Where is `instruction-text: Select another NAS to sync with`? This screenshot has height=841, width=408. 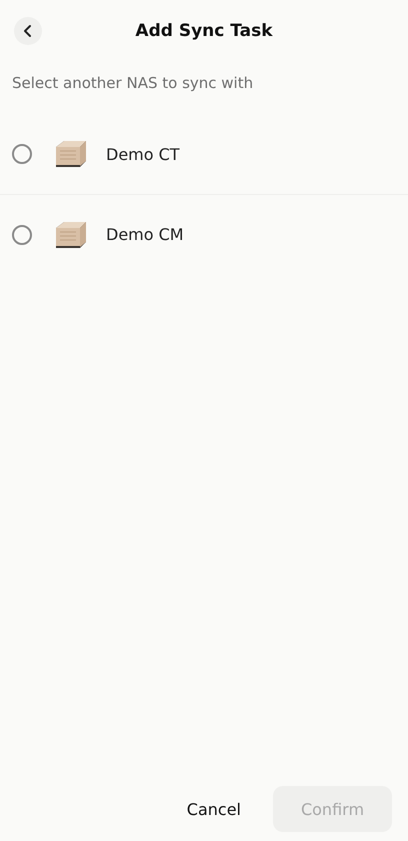 instruction-text: Select another NAS to sync with is located at coordinates (133, 84).